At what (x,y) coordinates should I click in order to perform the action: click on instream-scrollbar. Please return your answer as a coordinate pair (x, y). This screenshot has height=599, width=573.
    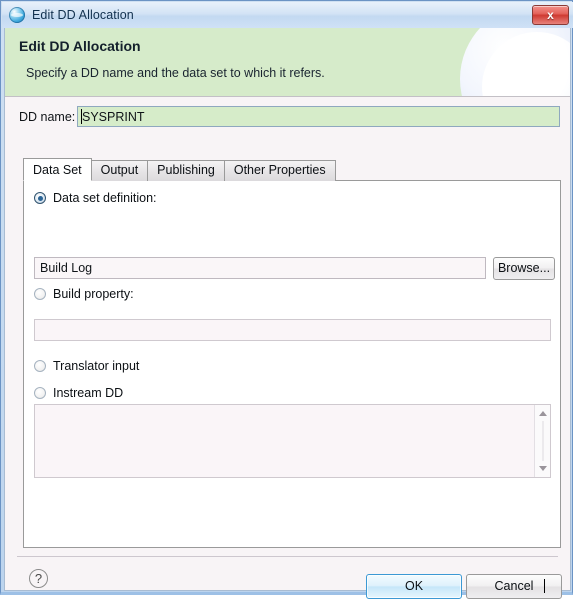
    Looking at the image, I should click on (542, 441).